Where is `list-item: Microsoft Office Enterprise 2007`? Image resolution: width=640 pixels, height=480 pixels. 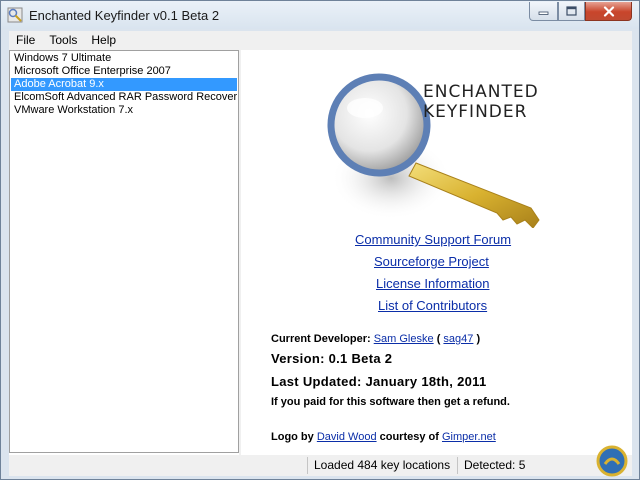
list-item: Microsoft Office Enterprise 2007 is located at coordinates (124, 71).